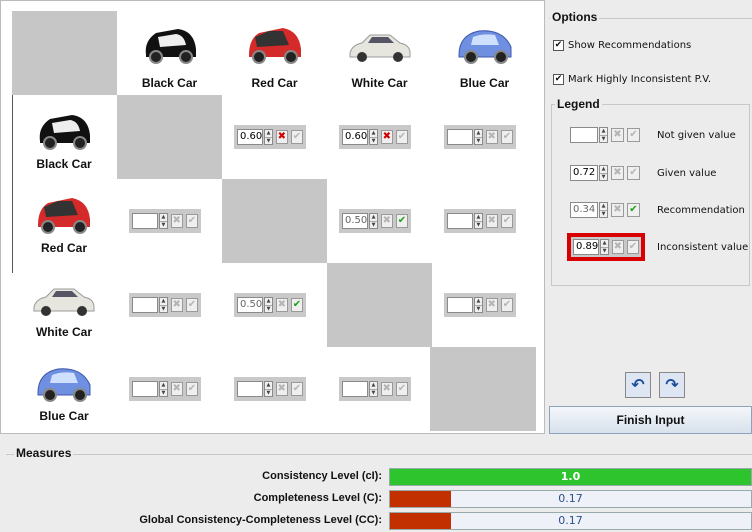 The width and height of the screenshot is (752, 532). I want to click on legend-item-inconsistent: 0.89 ▲ ▼ ✖ ✔ Inconsistent value, so click(658, 247).